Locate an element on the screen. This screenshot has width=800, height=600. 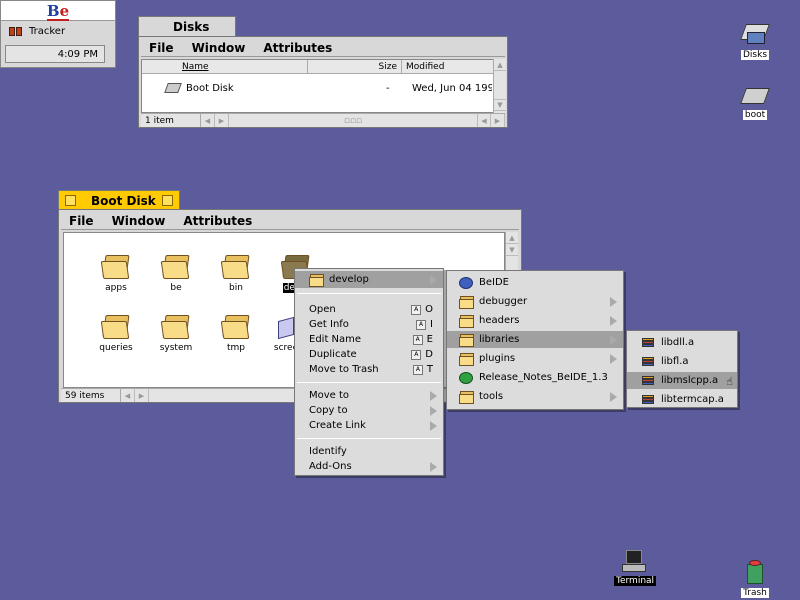
folder-queries: queries is located at coordinates (116, 333).